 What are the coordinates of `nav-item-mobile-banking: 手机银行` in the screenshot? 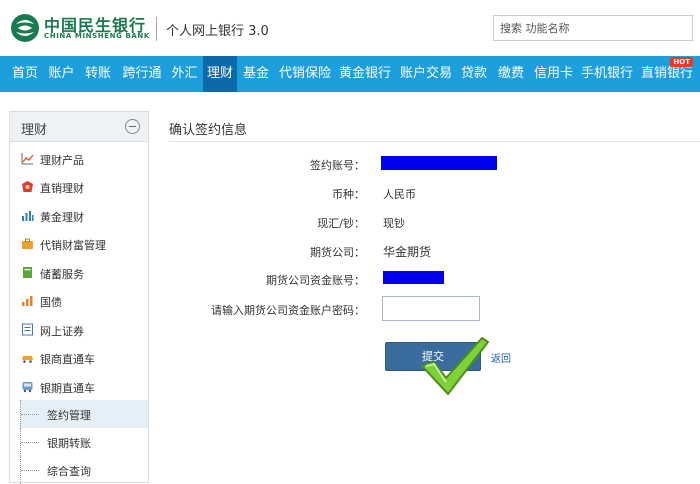 It's located at (607, 74).